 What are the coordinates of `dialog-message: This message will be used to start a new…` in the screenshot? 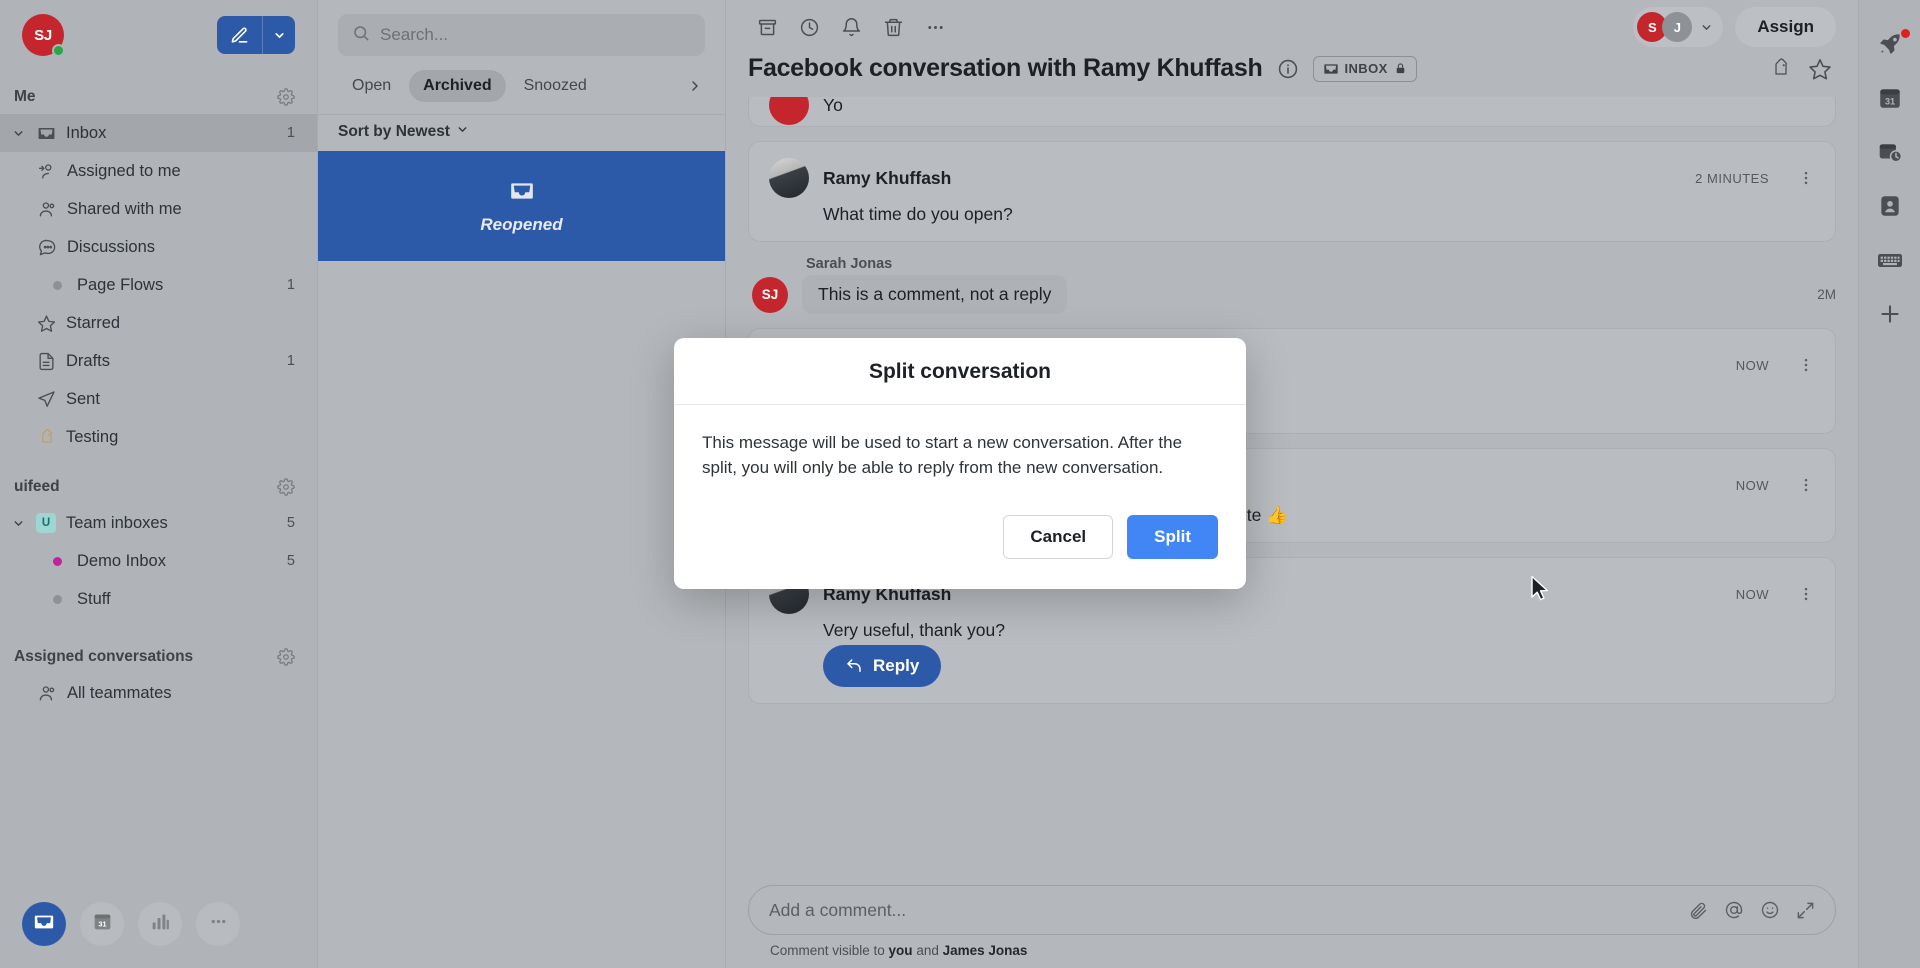 It's located at (942, 455).